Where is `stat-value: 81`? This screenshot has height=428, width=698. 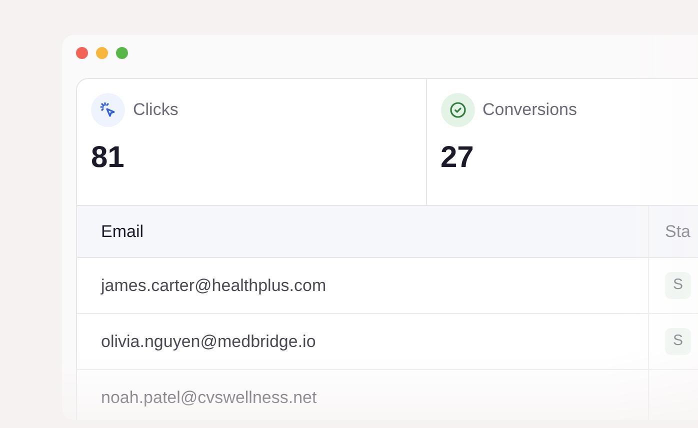
stat-value: 81 is located at coordinates (108, 158).